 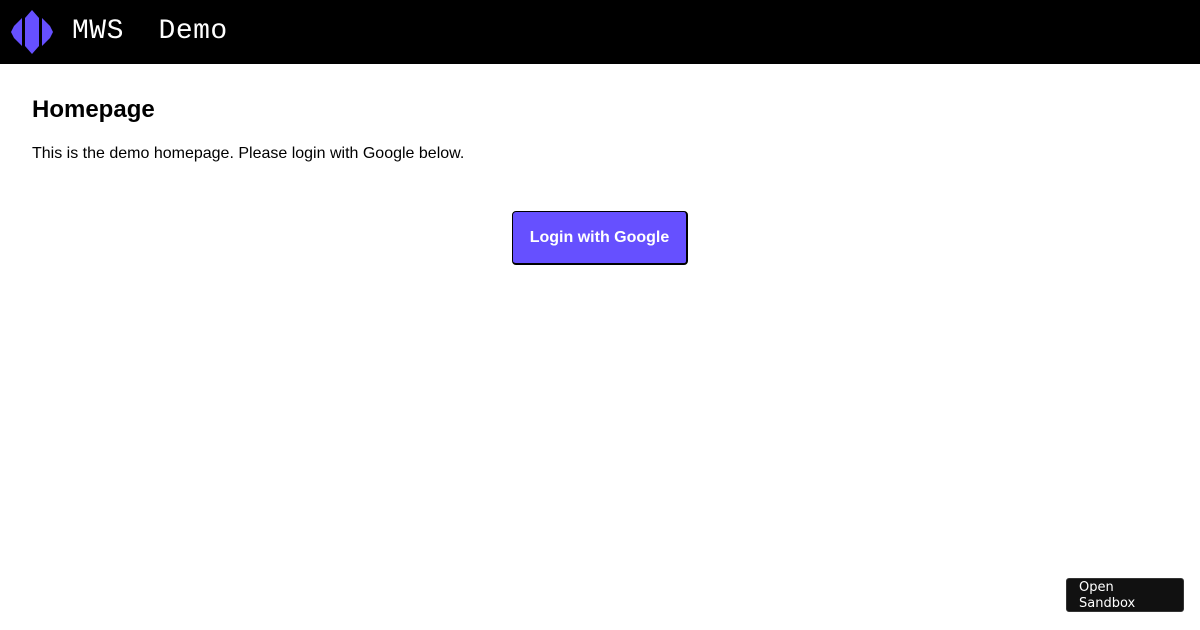 What do you see at coordinates (1125, 595) in the screenshot?
I see `open-sandbox-button: Open Sandbox` at bounding box center [1125, 595].